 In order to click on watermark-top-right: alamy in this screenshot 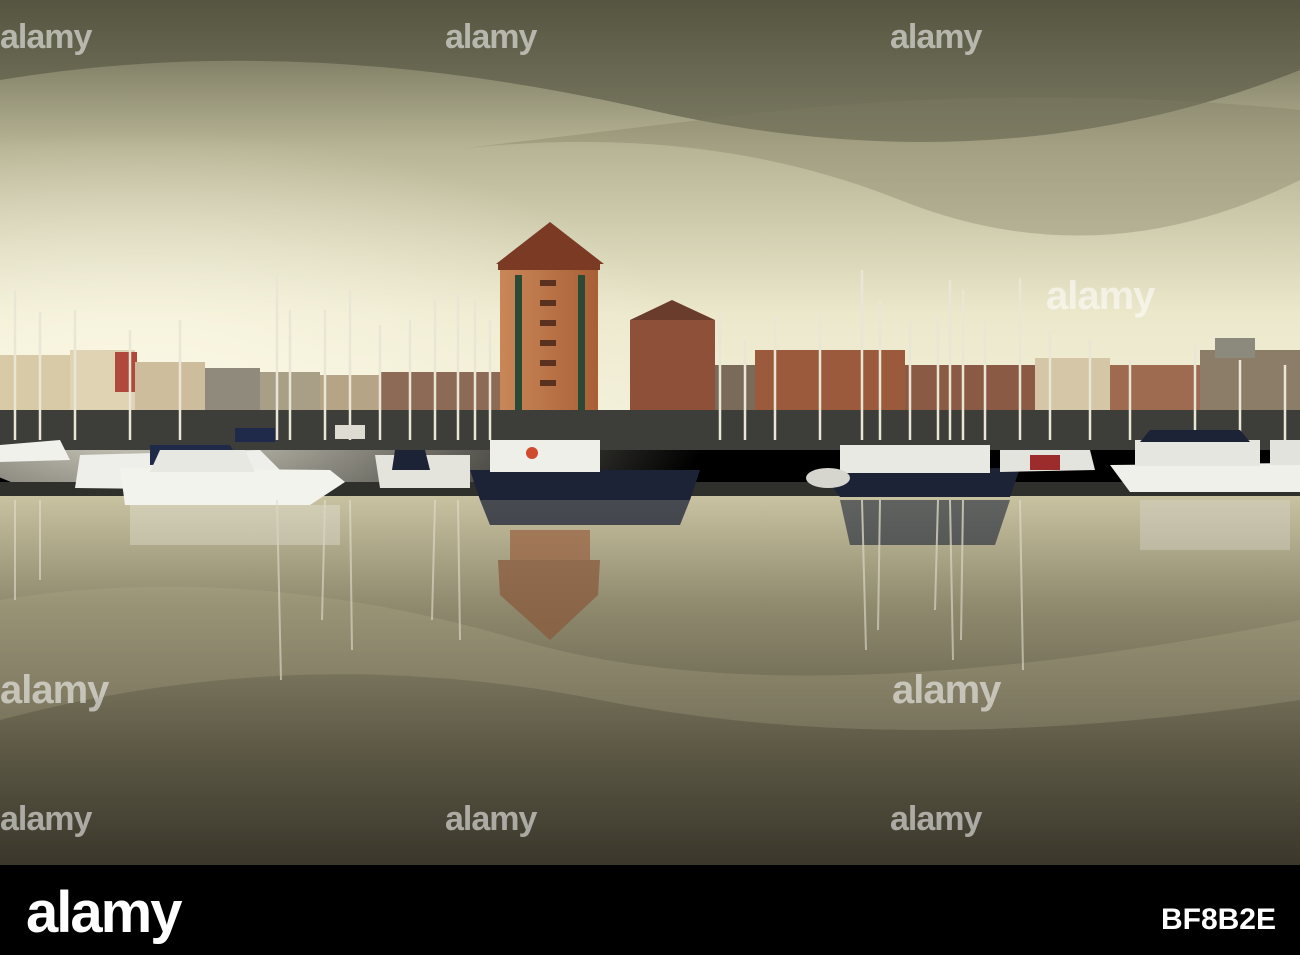, I will do `click(936, 37)`.